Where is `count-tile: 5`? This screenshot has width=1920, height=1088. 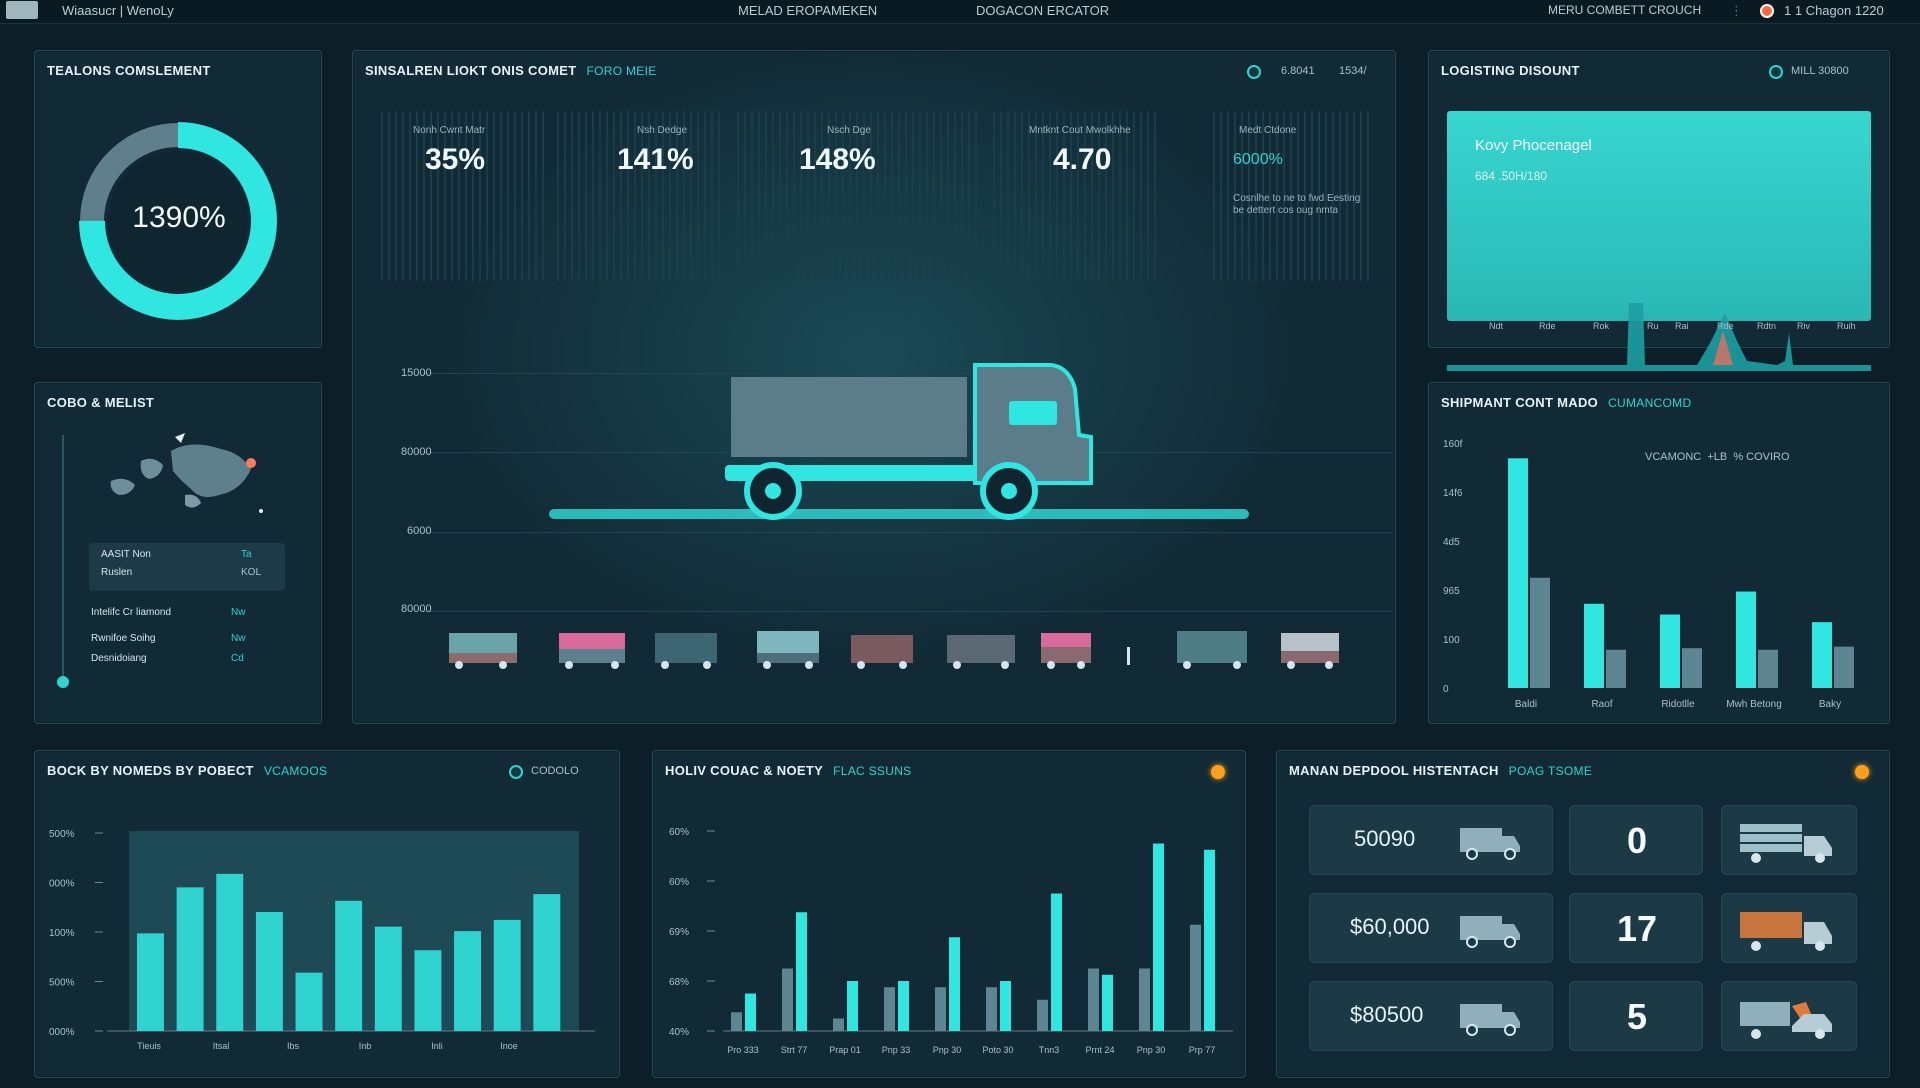 count-tile: 5 is located at coordinates (1636, 1016).